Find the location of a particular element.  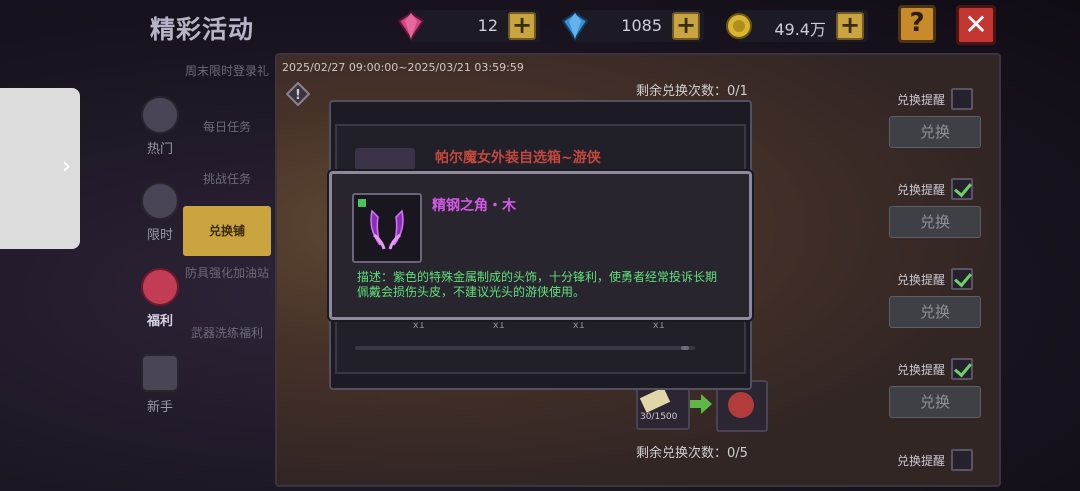

subtab-daily-tasks: 每日任务 is located at coordinates (227, 127).